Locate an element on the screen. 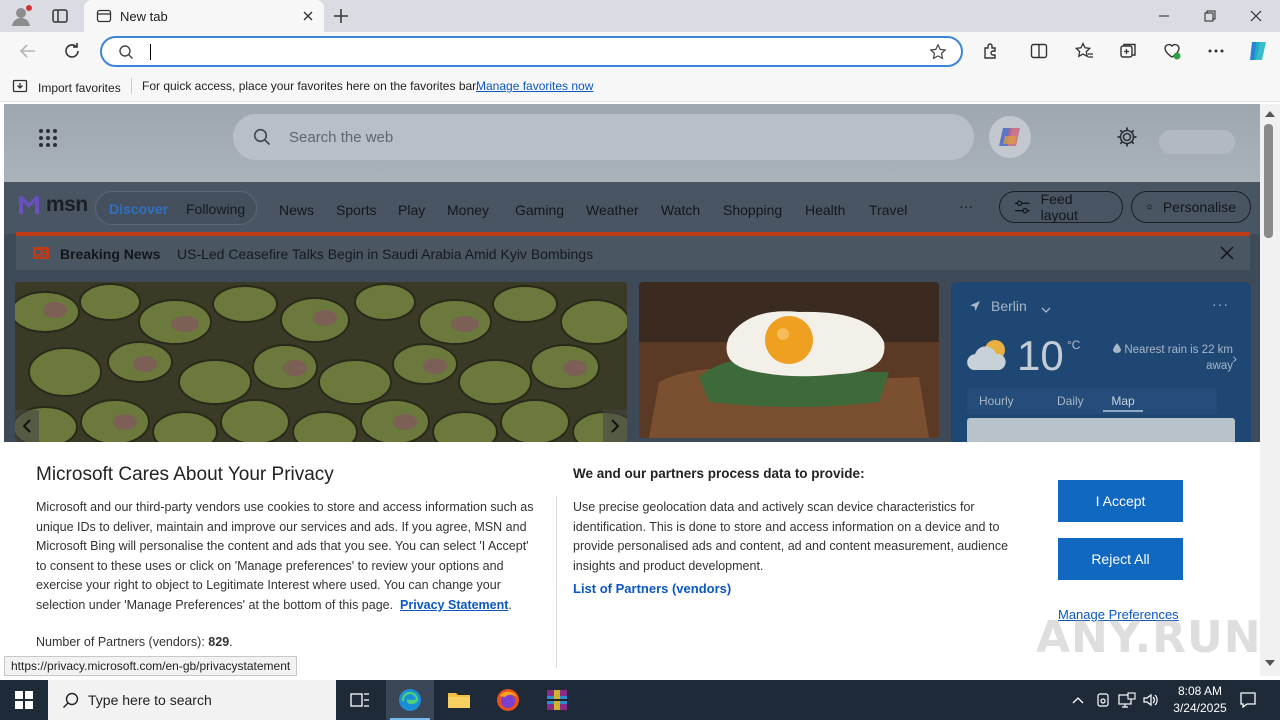  privacy-statement-link: Privacy Statement is located at coordinates (454, 605).